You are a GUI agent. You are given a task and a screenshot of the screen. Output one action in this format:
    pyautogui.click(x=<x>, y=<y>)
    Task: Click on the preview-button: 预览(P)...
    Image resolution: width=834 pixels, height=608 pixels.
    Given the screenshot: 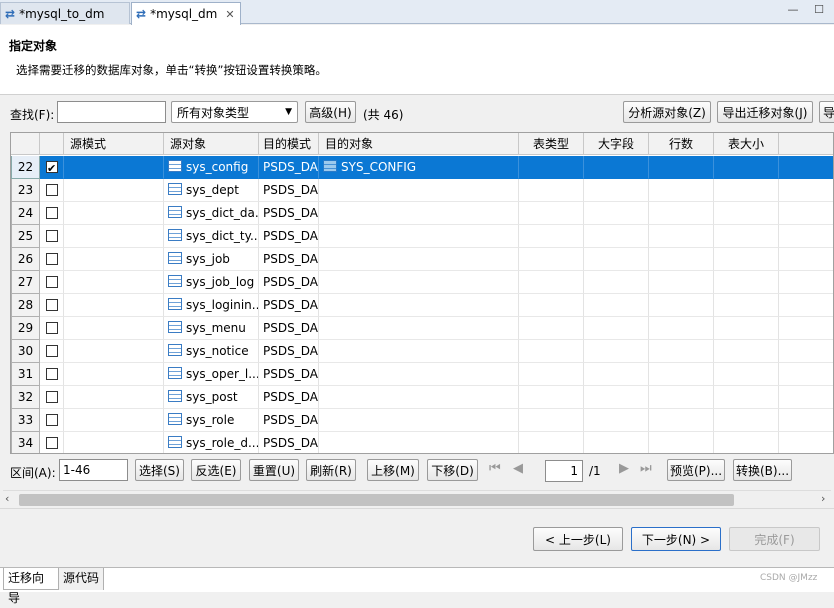 What is the action you would take?
    pyautogui.click(x=696, y=470)
    